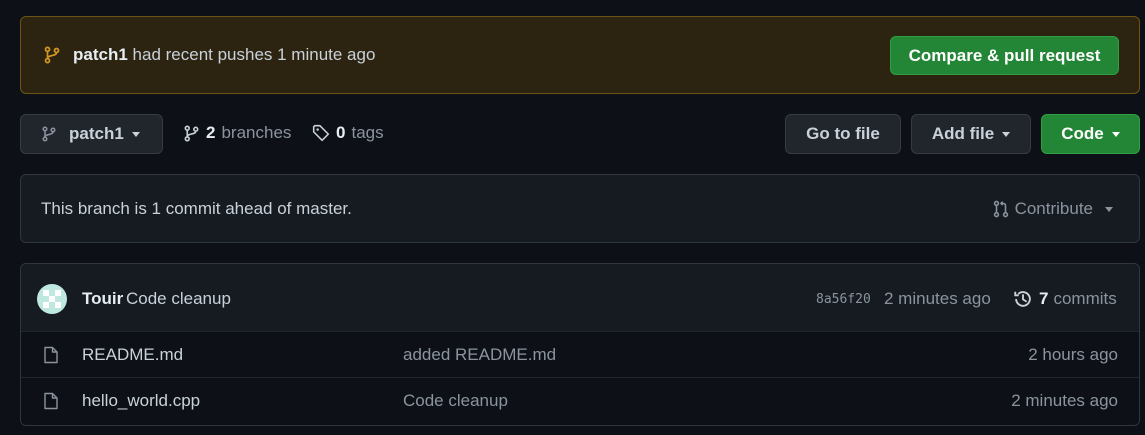 This screenshot has width=1145, height=435. Describe the element at coordinates (1022, 299) in the screenshot. I see `history-icon` at that location.